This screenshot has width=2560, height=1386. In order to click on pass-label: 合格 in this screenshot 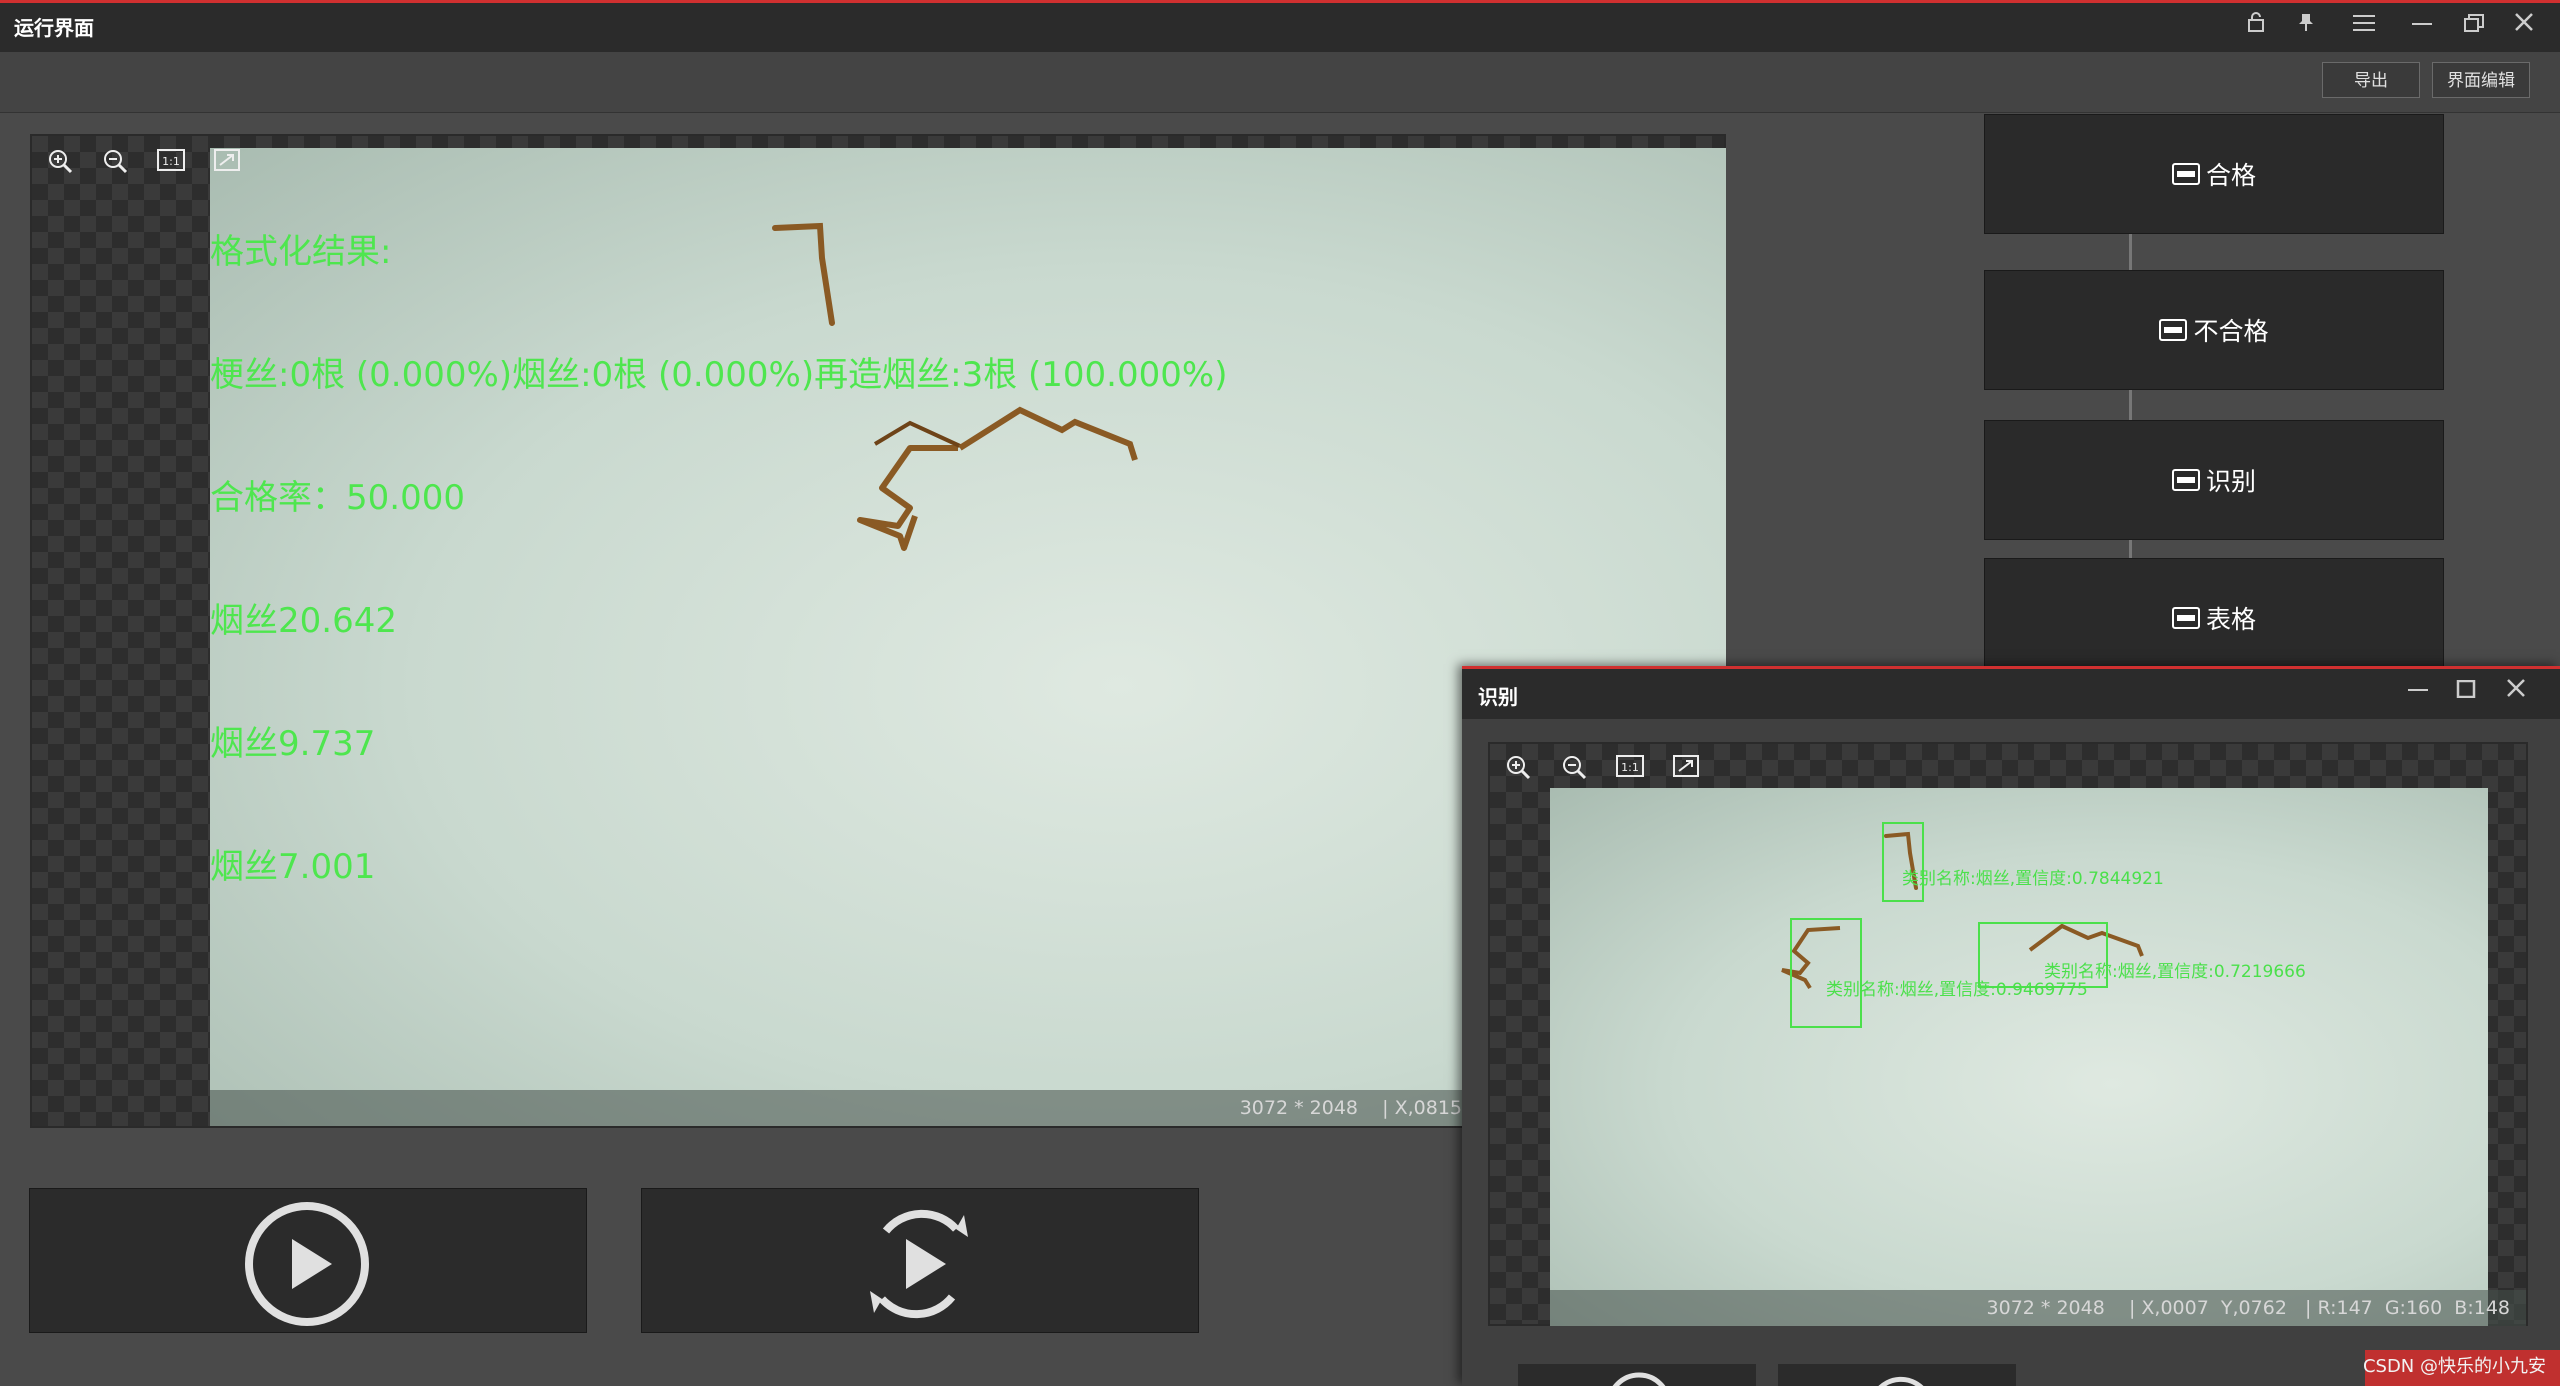, I will do `click(2230, 175)`.